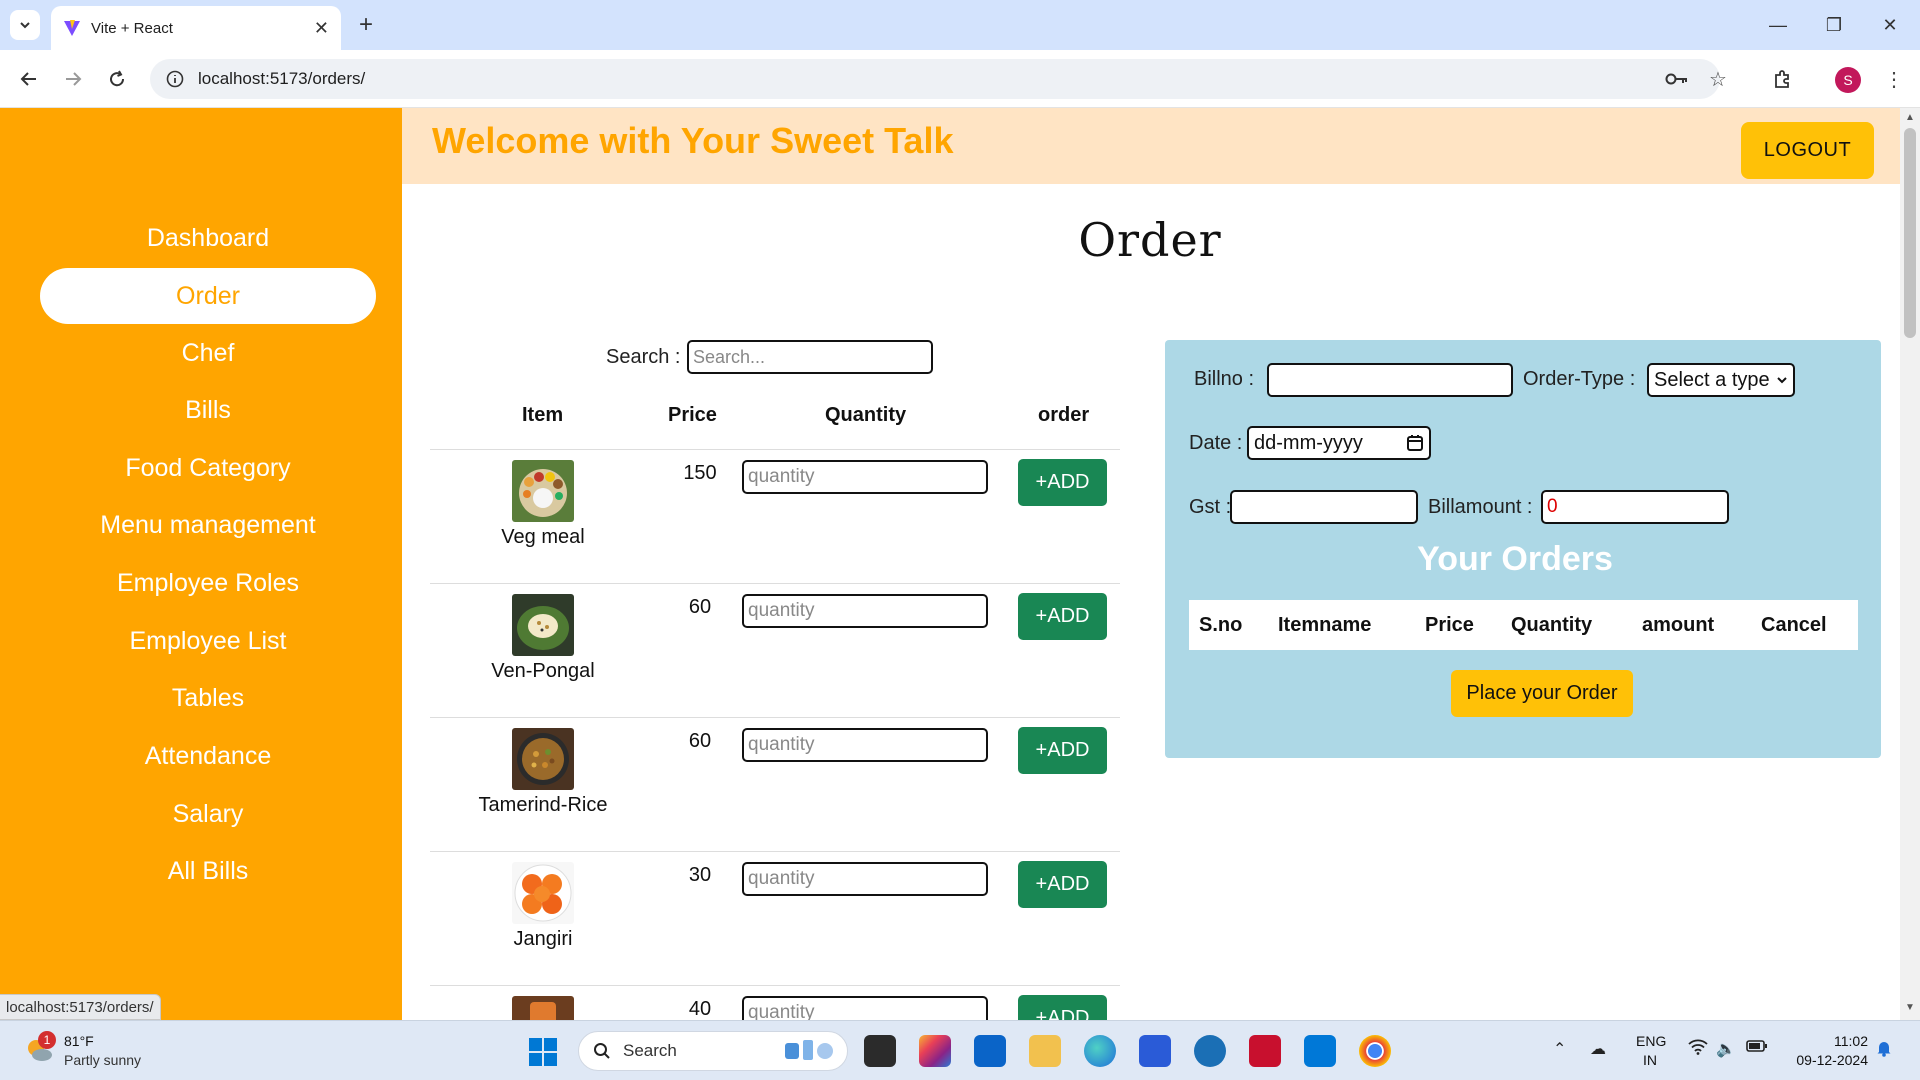  What do you see at coordinates (700, 1009) in the screenshot?
I see `item-price: 40` at bounding box center [700, 1009].